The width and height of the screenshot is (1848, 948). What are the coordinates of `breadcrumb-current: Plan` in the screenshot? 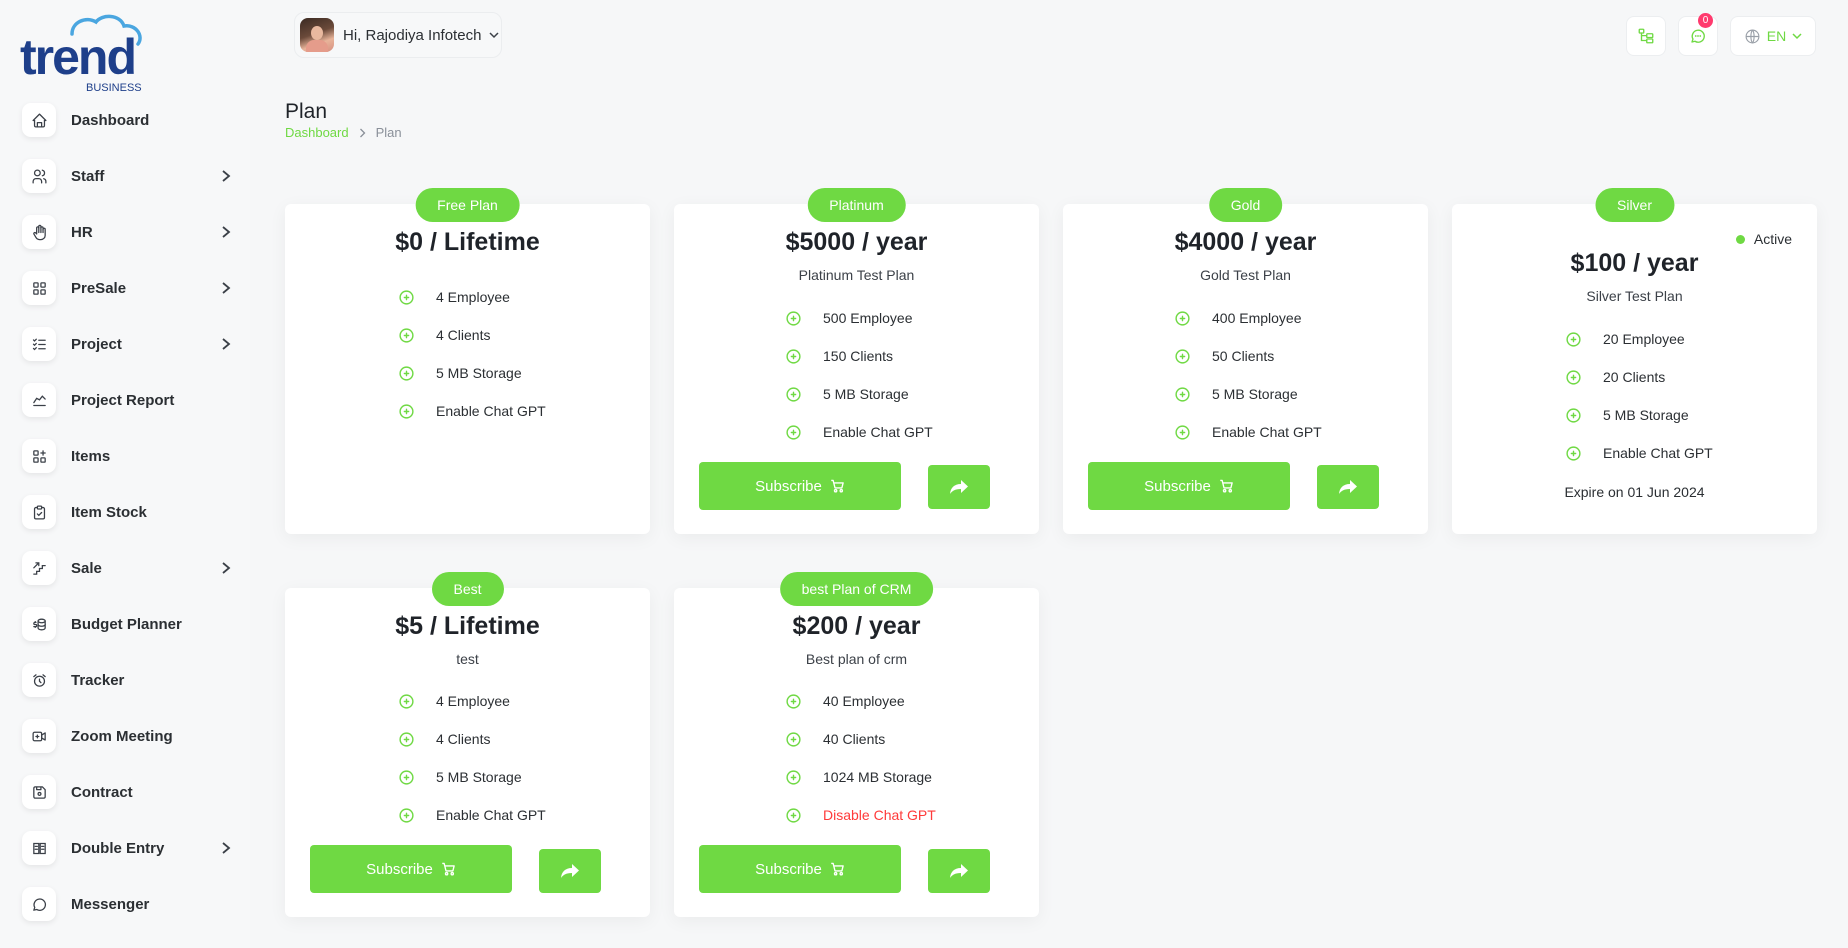 It's located at (388, 132).